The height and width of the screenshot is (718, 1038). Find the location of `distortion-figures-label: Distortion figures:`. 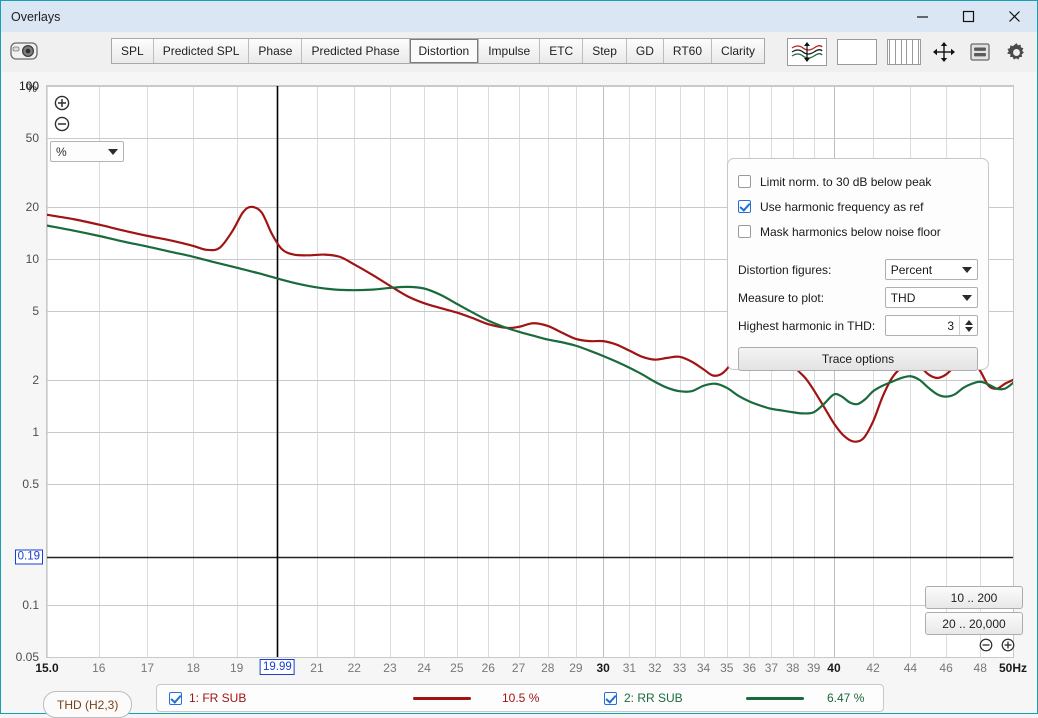

distortion-figures-label: Distortion figures: is located at coordinates (785, 269).